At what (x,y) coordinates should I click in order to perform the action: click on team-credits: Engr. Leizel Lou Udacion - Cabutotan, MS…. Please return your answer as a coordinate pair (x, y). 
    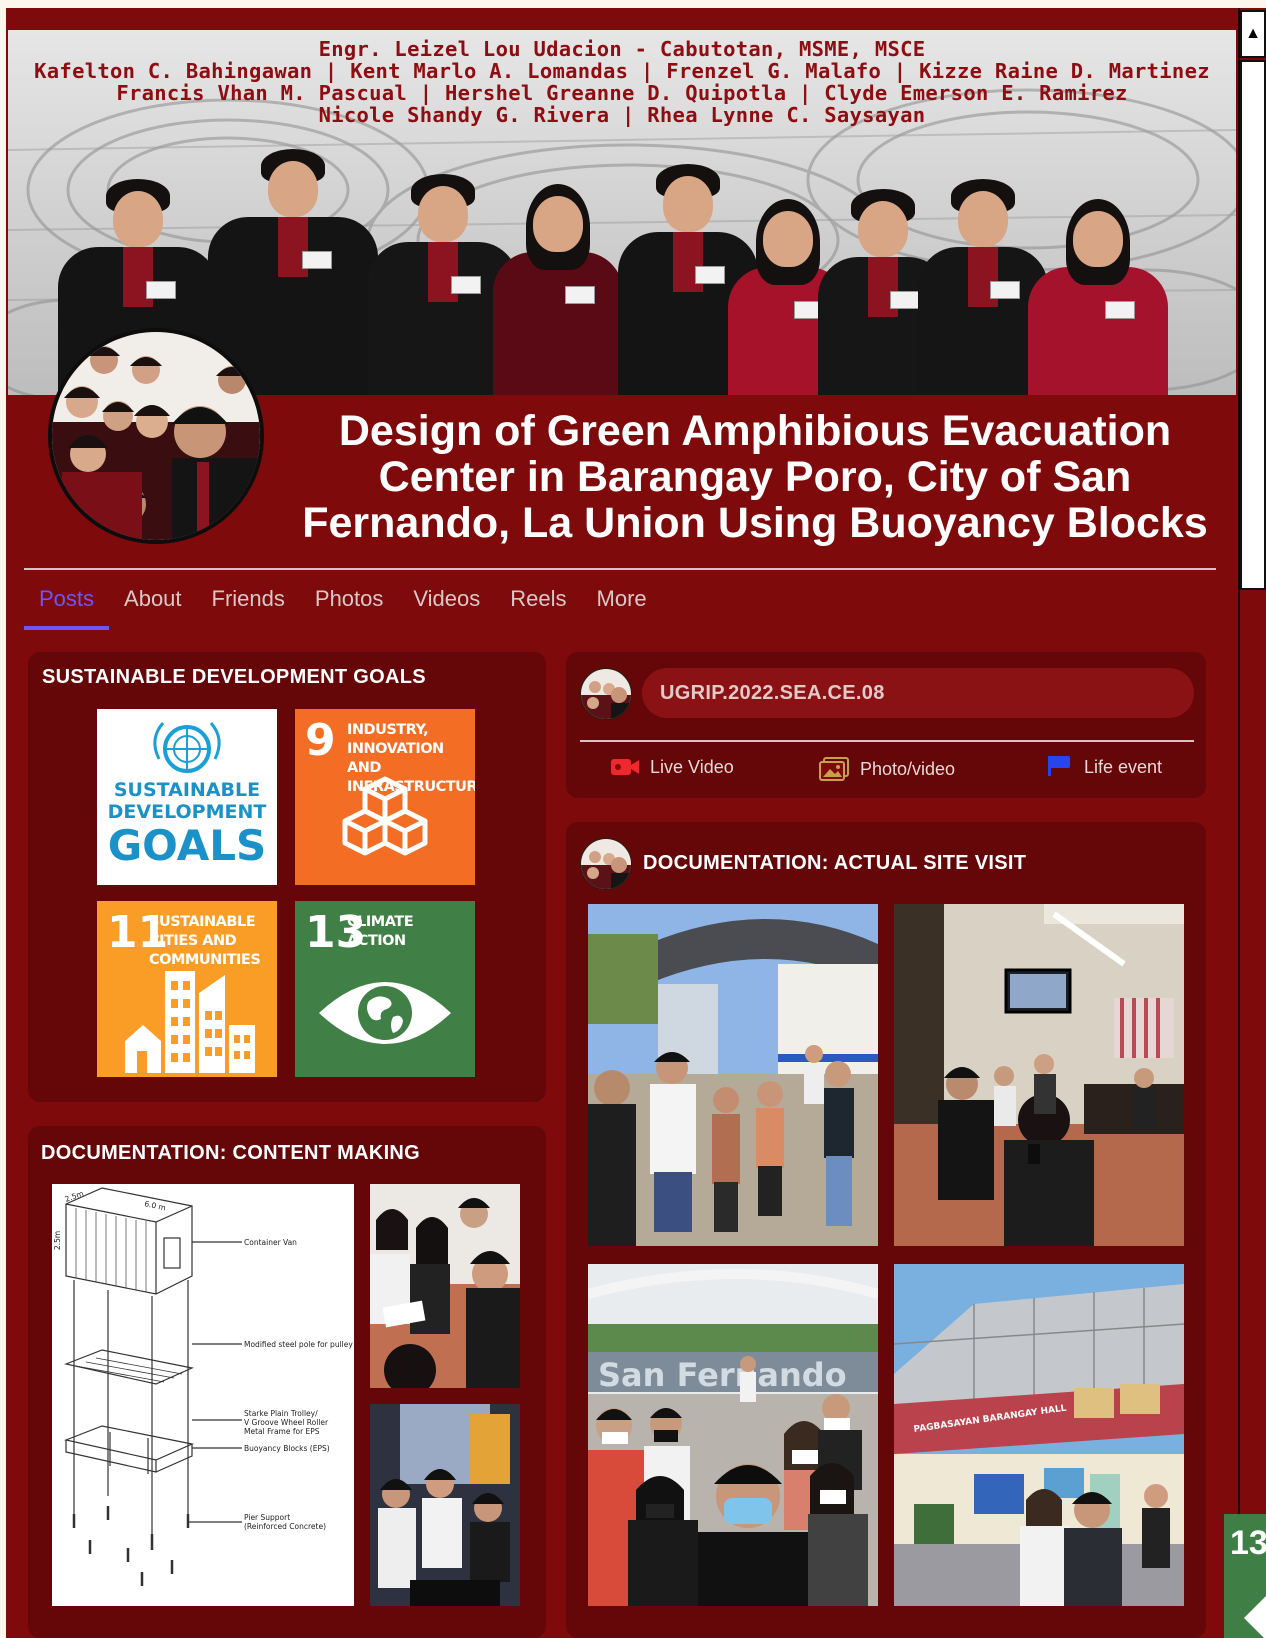
    Looking at the image, I should click on (622, 82).